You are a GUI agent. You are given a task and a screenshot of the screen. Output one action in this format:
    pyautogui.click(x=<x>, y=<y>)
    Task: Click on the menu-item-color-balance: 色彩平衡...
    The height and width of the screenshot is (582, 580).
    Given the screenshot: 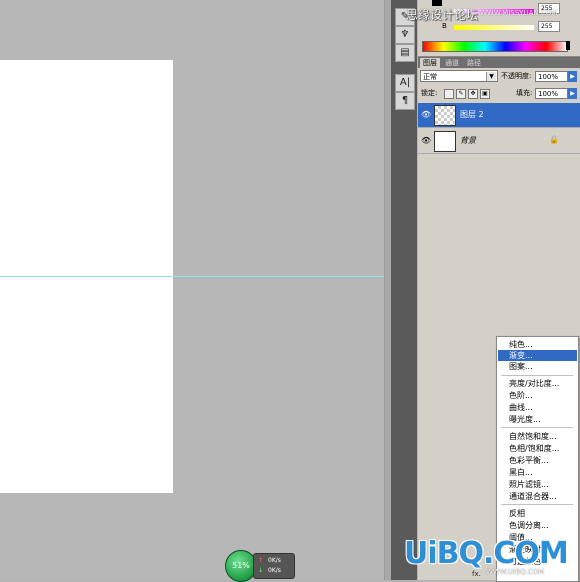 What is the action you would take?
    pyautogui.click(x=537, y=460)
    